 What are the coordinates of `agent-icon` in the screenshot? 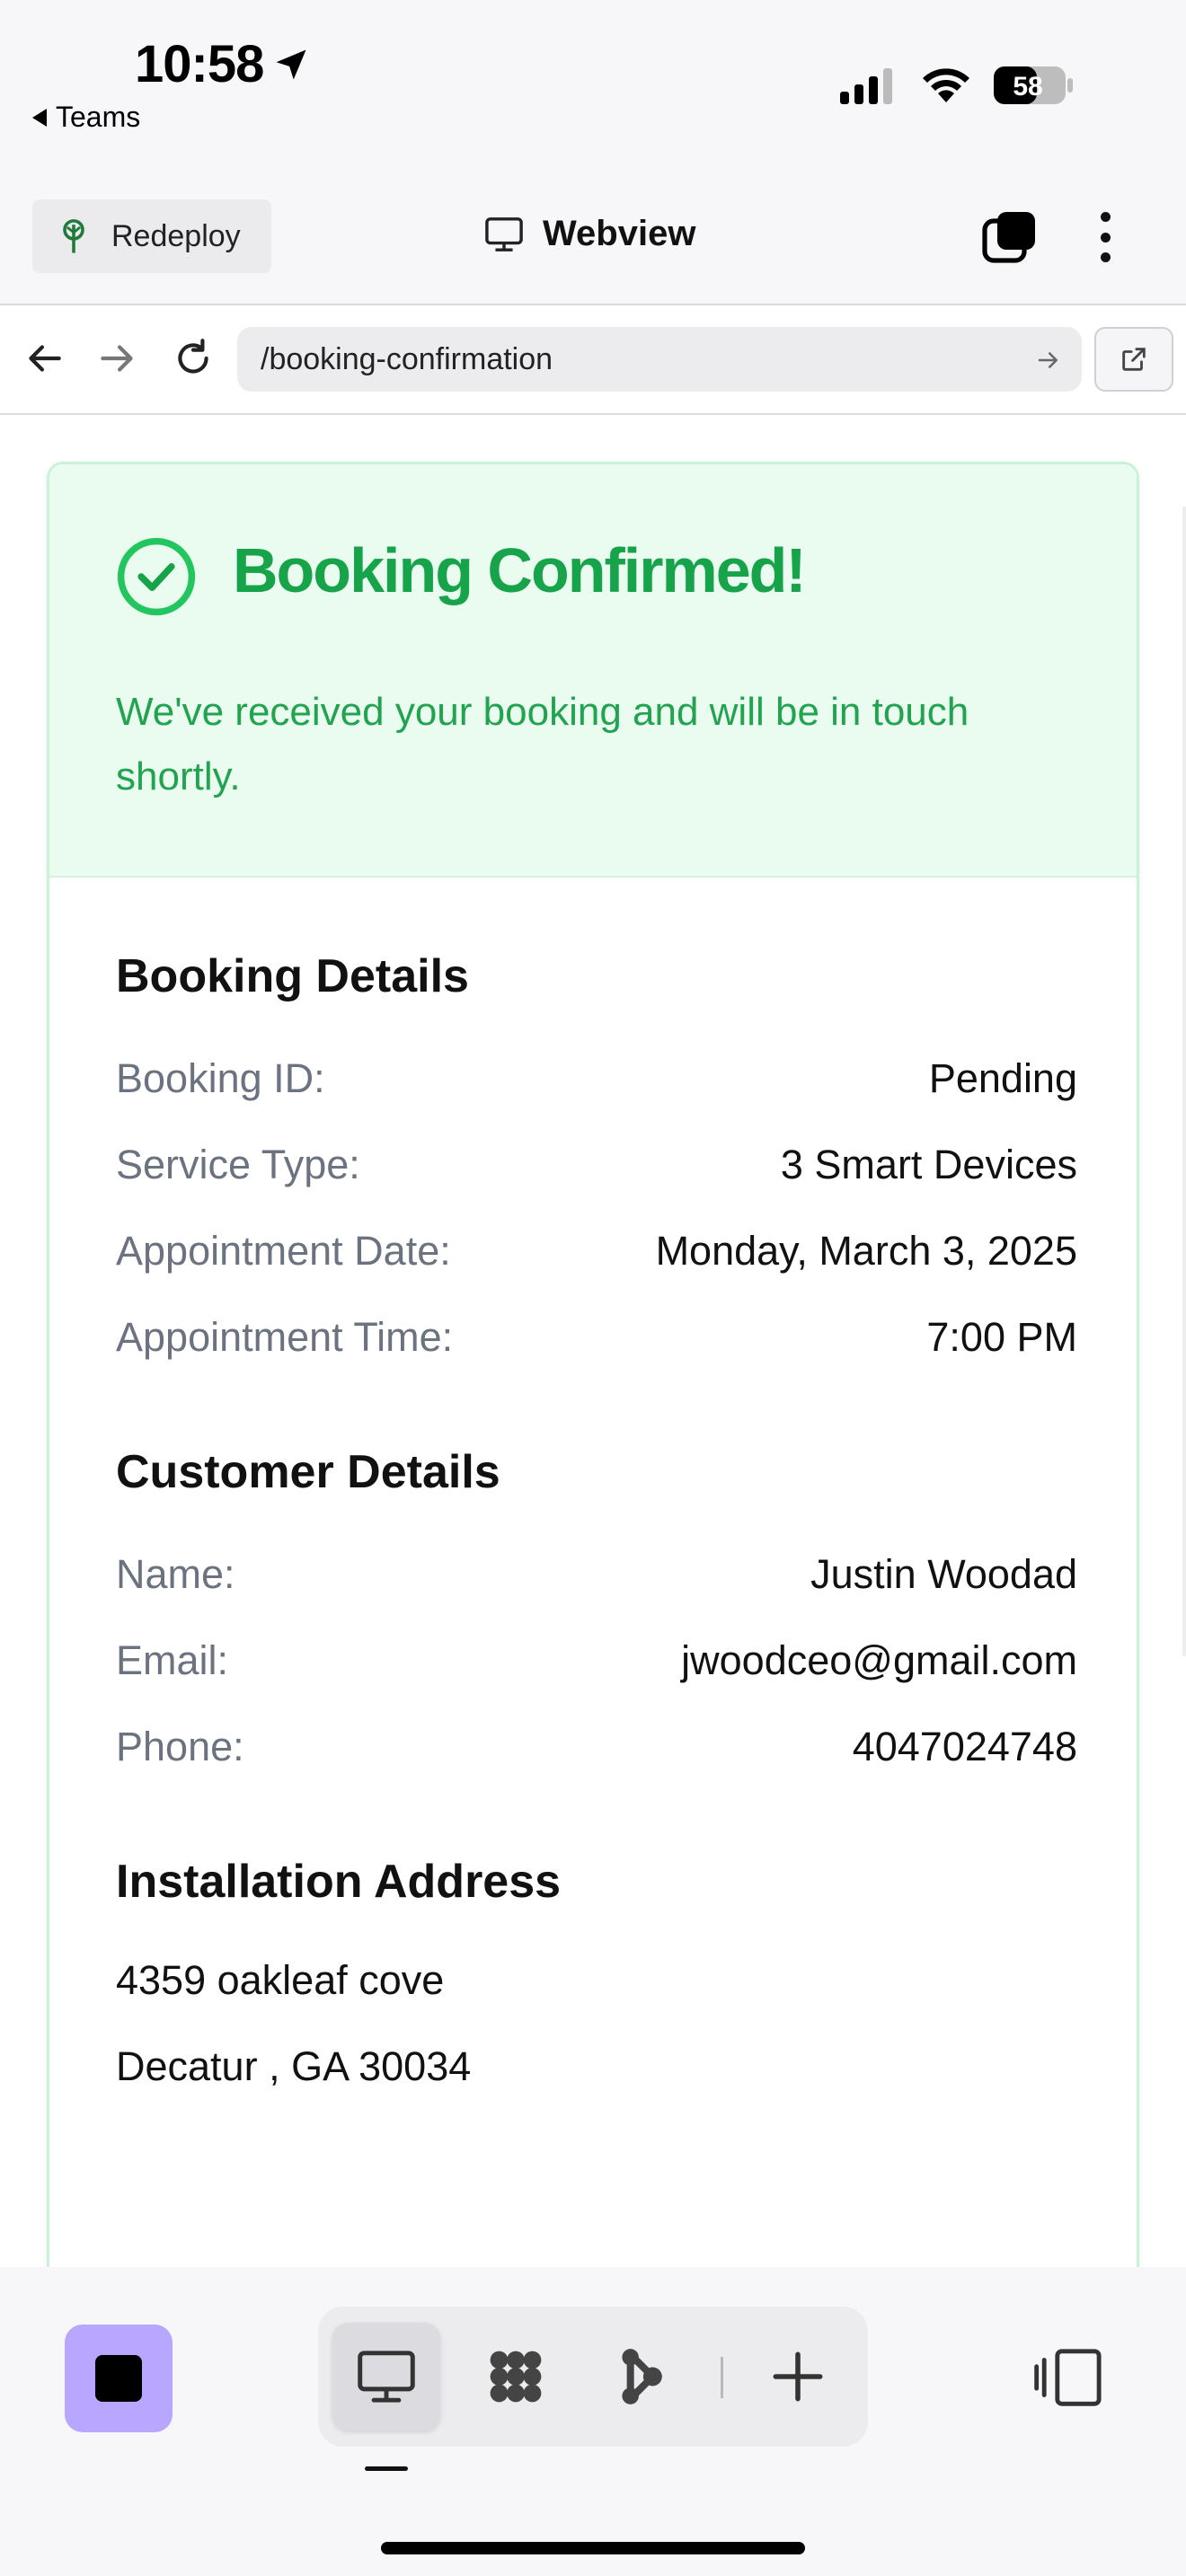 It's located at (642, 2376).